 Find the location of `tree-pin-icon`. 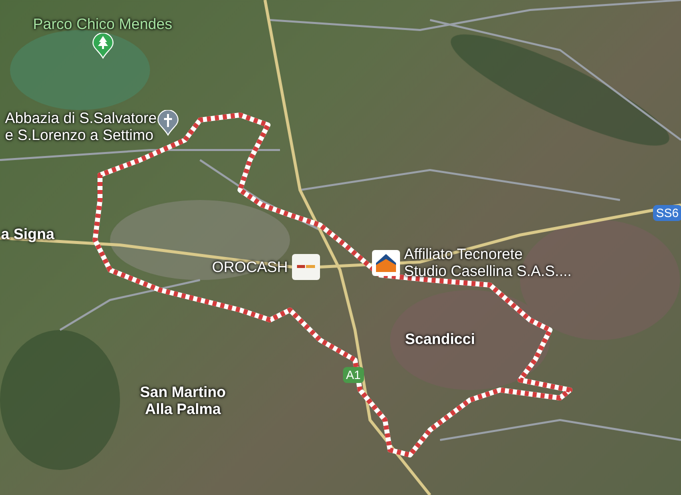

tree-pin-icon is located at coordinates (103, 46).